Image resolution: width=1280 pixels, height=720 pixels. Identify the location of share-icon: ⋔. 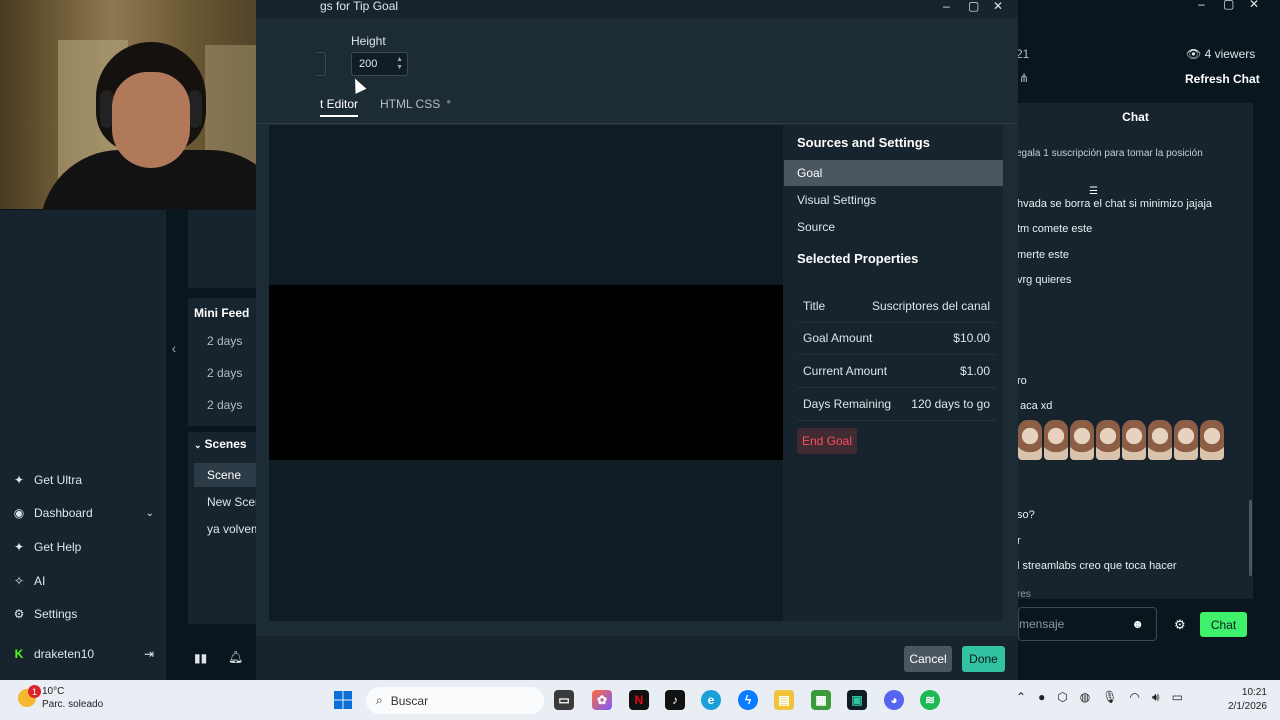
(1024, 78).